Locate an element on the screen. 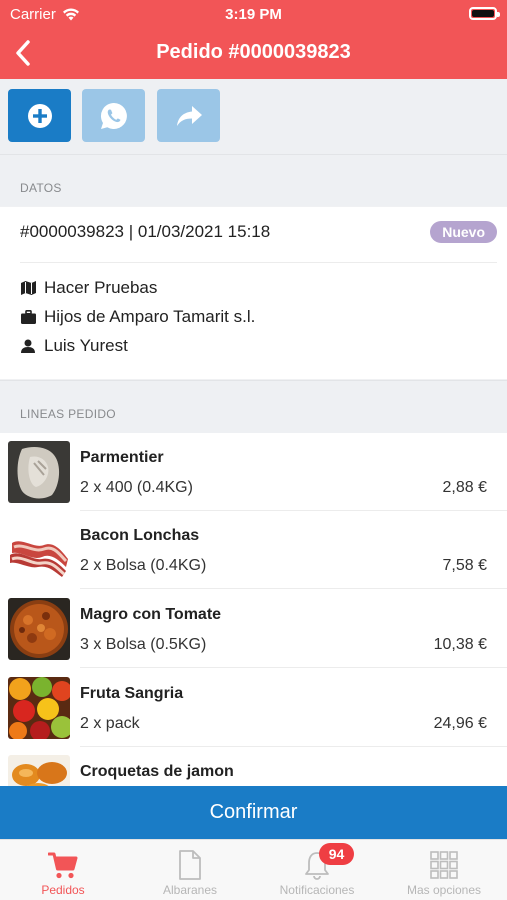 This screenshot has width=507, height=900. share-icon is located at coordinates (189, 115).